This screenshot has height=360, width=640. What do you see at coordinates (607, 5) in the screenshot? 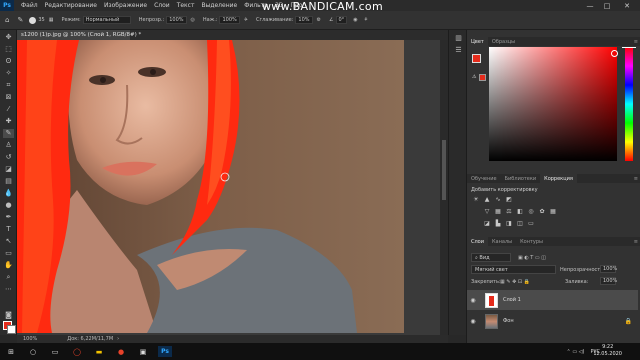
I see `maximize-button: □` at bounding box center [607, 5].